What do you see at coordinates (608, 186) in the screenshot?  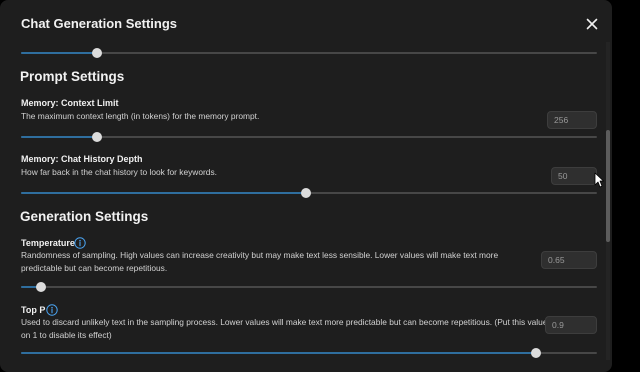 I see `scrollbar-thumb` at bounding box center [608, 186].